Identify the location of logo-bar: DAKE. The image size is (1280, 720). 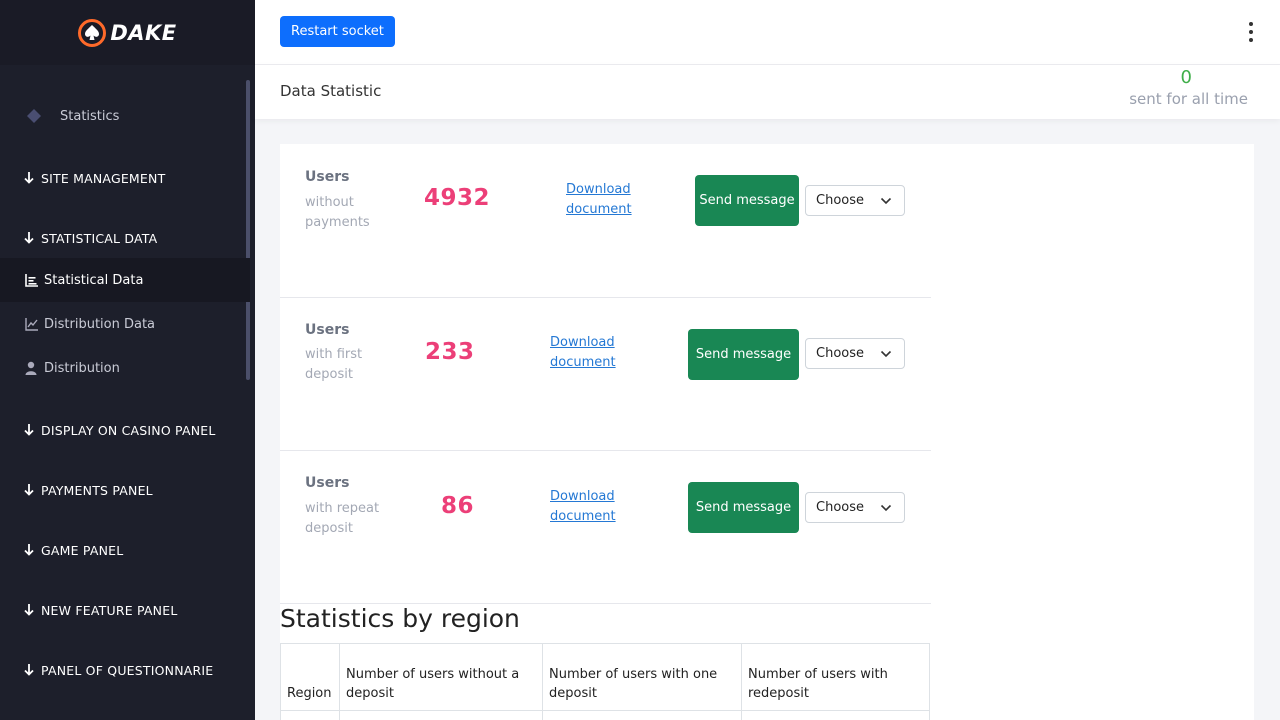
(127, 32).